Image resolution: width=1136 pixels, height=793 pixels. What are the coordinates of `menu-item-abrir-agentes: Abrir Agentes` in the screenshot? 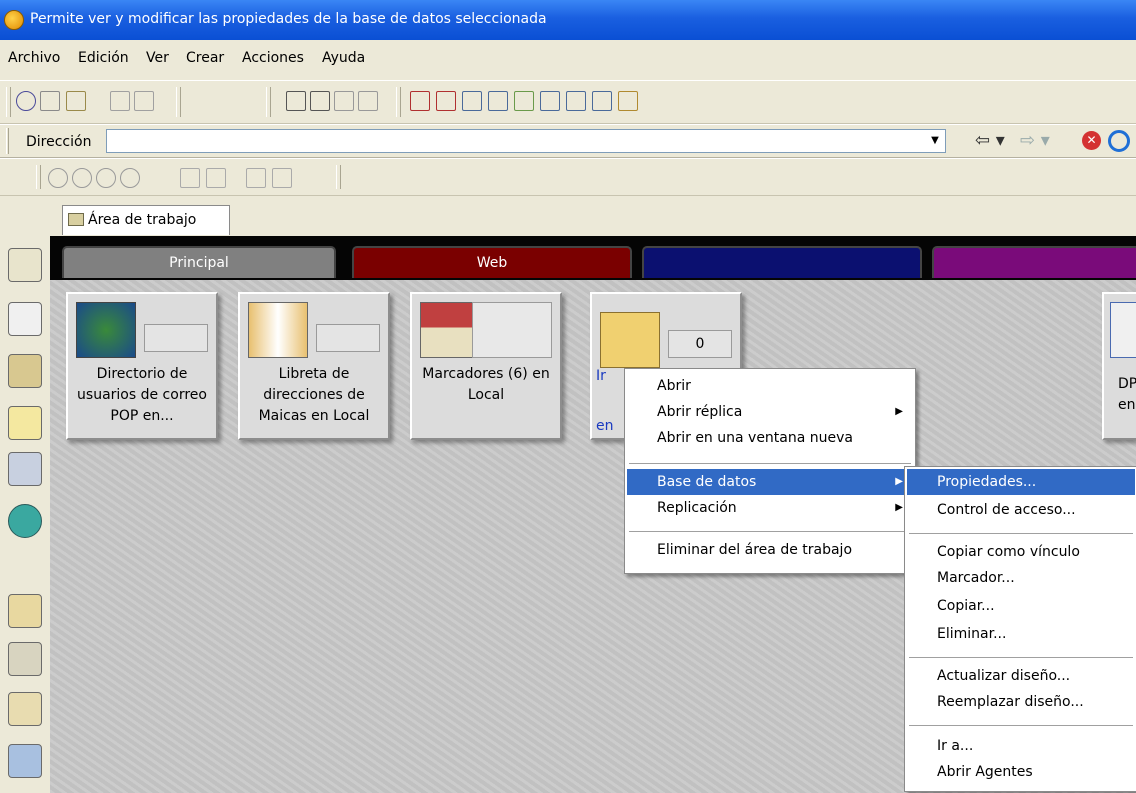 It's located at (1021, 772).